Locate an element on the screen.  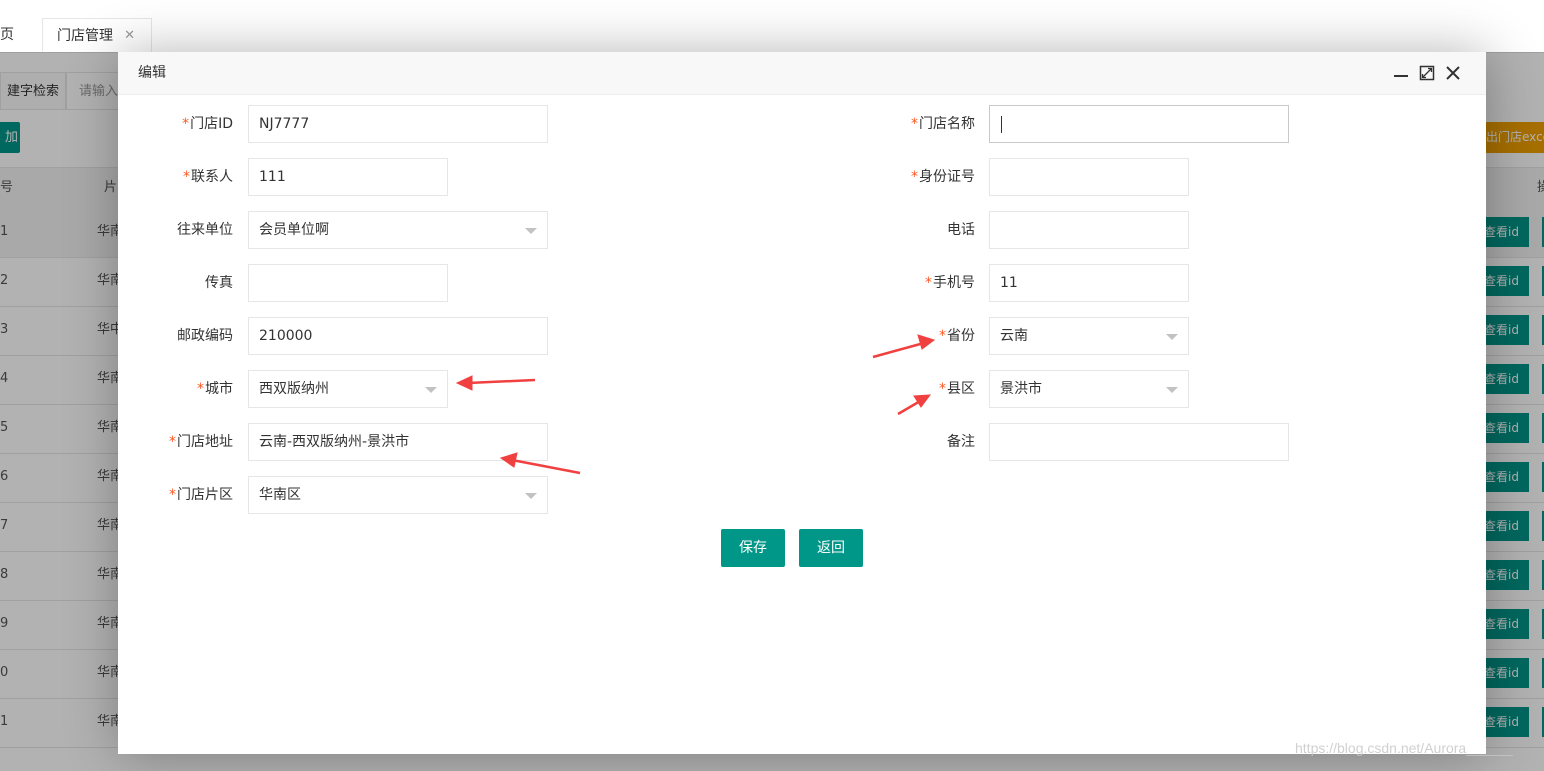
store-id-input: NJ7777 is located at coordinates (398, 124).